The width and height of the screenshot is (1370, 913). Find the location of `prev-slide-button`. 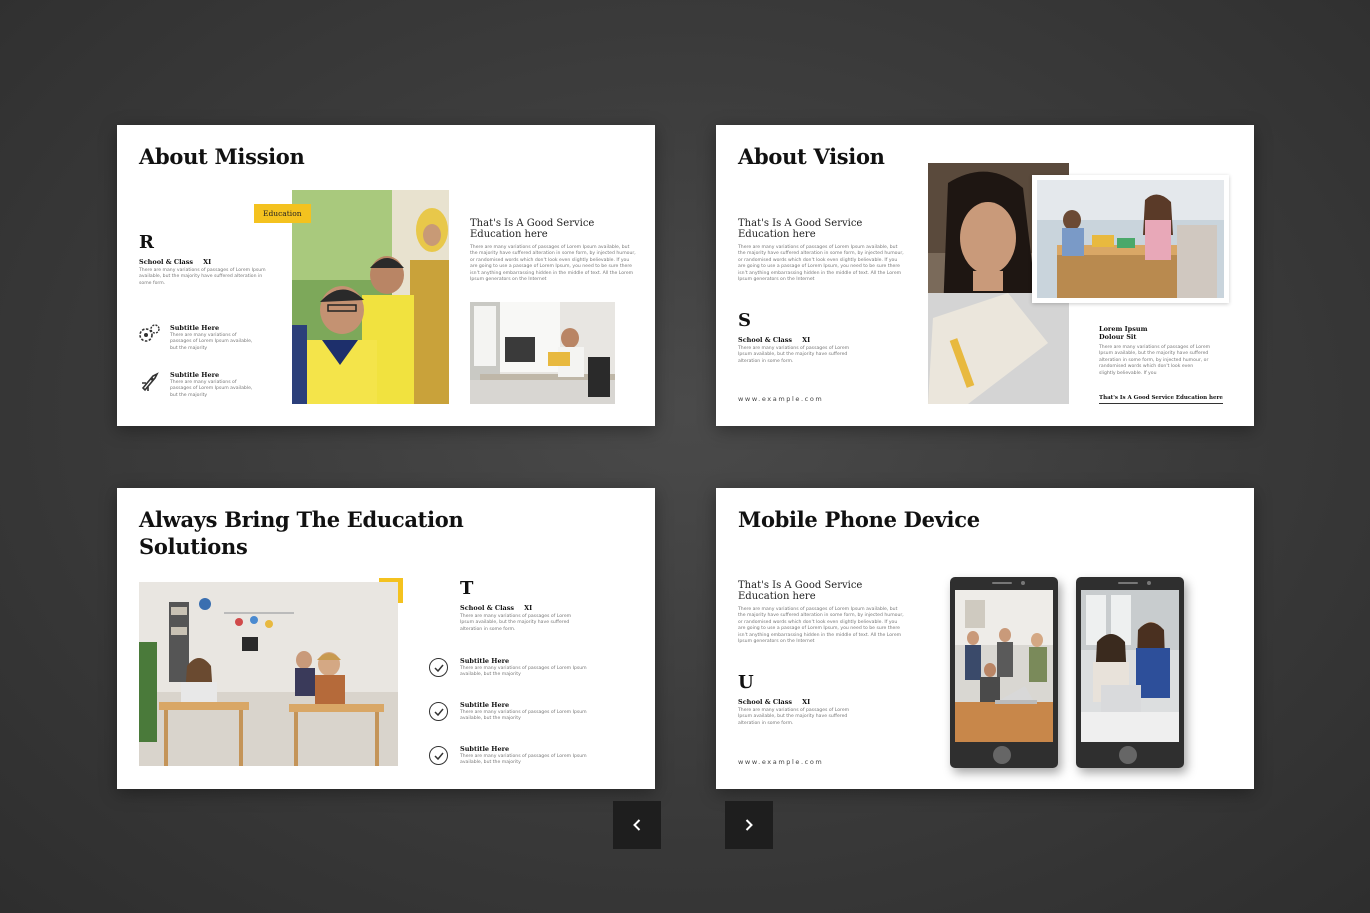

prev-slide-button is located at coordinates (637, 825).